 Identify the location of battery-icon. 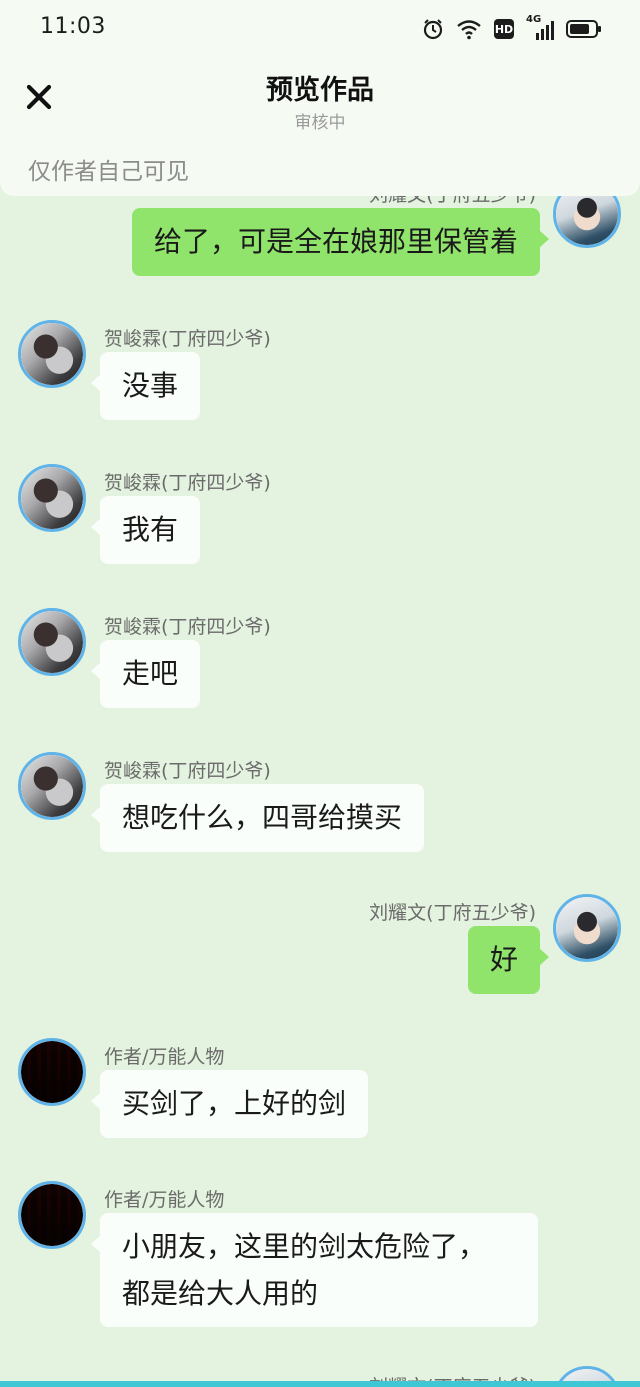
(583, 29).